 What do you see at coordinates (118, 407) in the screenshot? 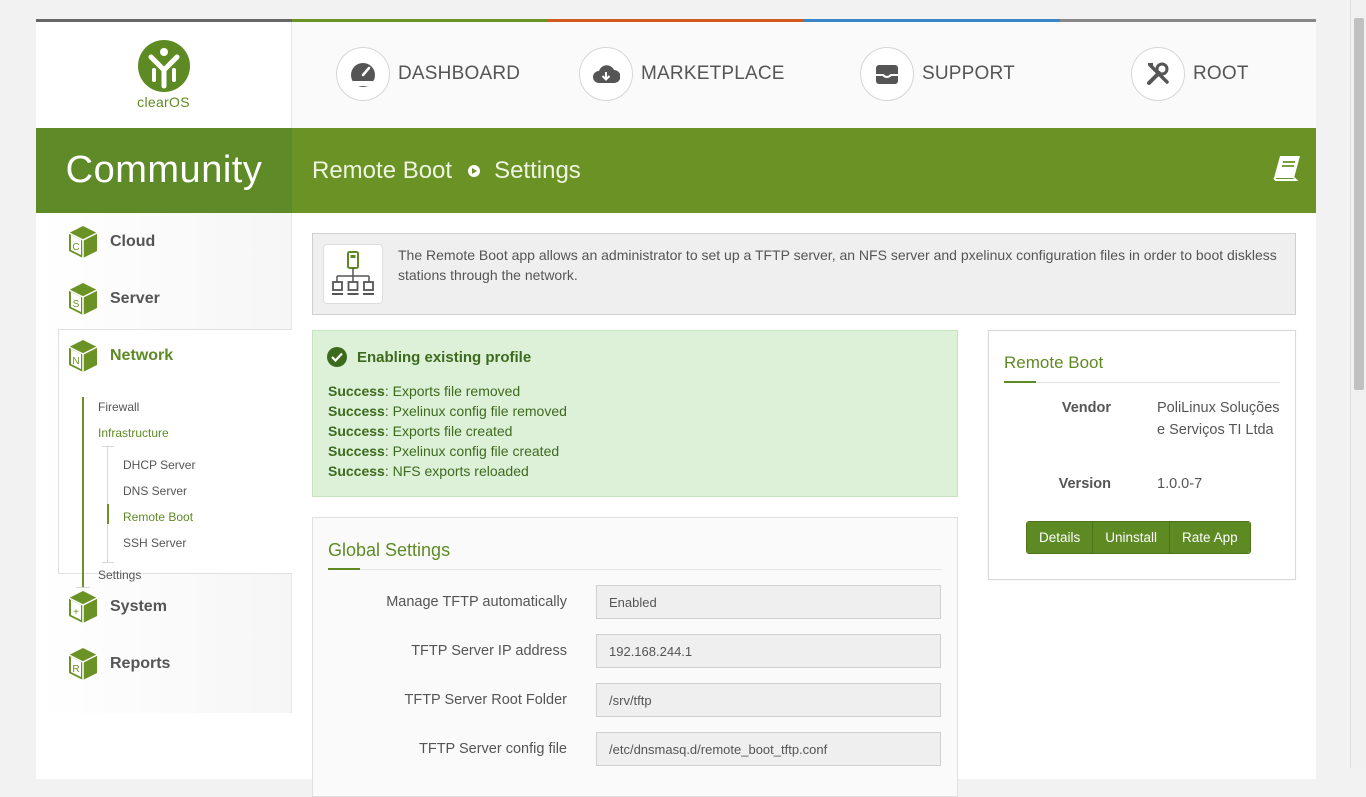
I see `sidebar-item-firewall: Firewall` at bounding box center [118, 407].